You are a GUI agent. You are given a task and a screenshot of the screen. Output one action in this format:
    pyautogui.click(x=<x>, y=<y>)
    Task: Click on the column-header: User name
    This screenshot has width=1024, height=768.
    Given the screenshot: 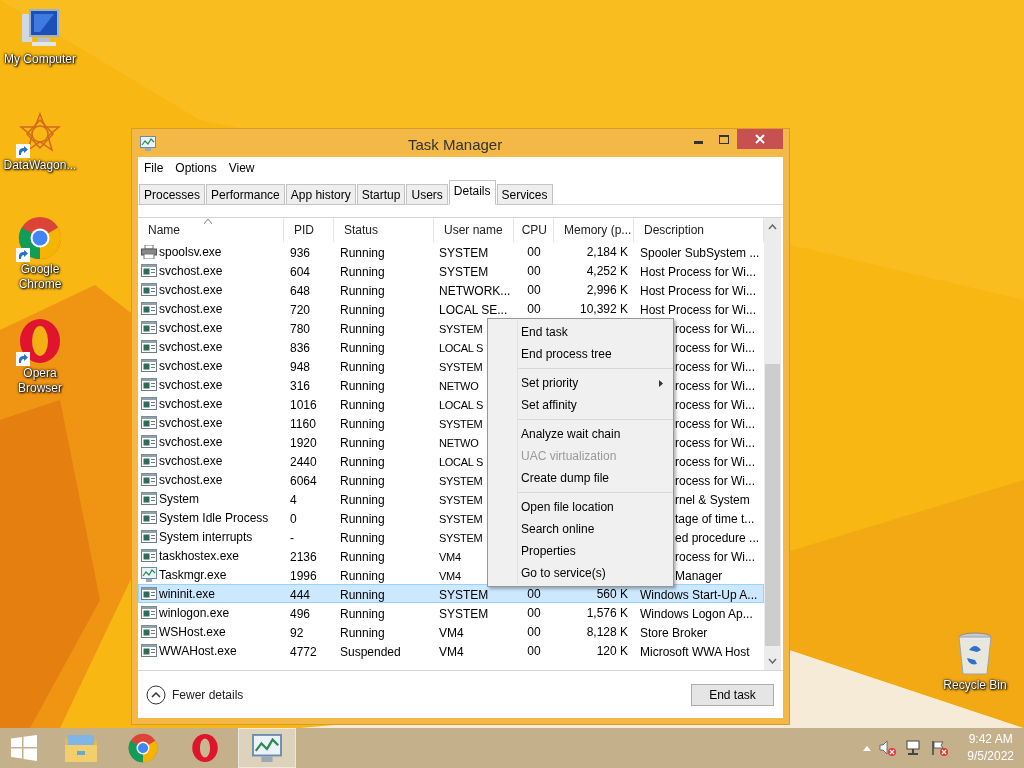 What is the action you would take?
    pyautogui.click(x=473, y=230)
    